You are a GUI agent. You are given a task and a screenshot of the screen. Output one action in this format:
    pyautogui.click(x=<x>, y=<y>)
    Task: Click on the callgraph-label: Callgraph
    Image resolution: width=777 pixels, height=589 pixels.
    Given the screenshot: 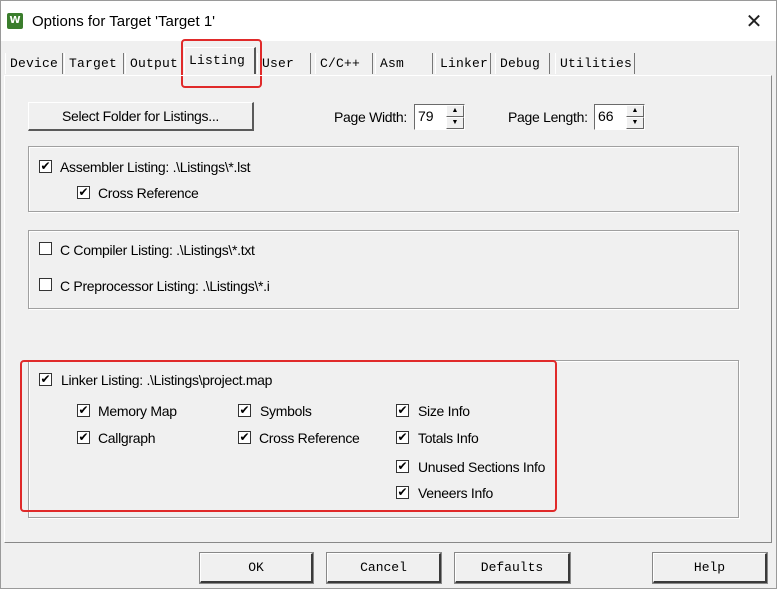 What is the action you would take?
    pyautogui.click(x=127, y=438)
    